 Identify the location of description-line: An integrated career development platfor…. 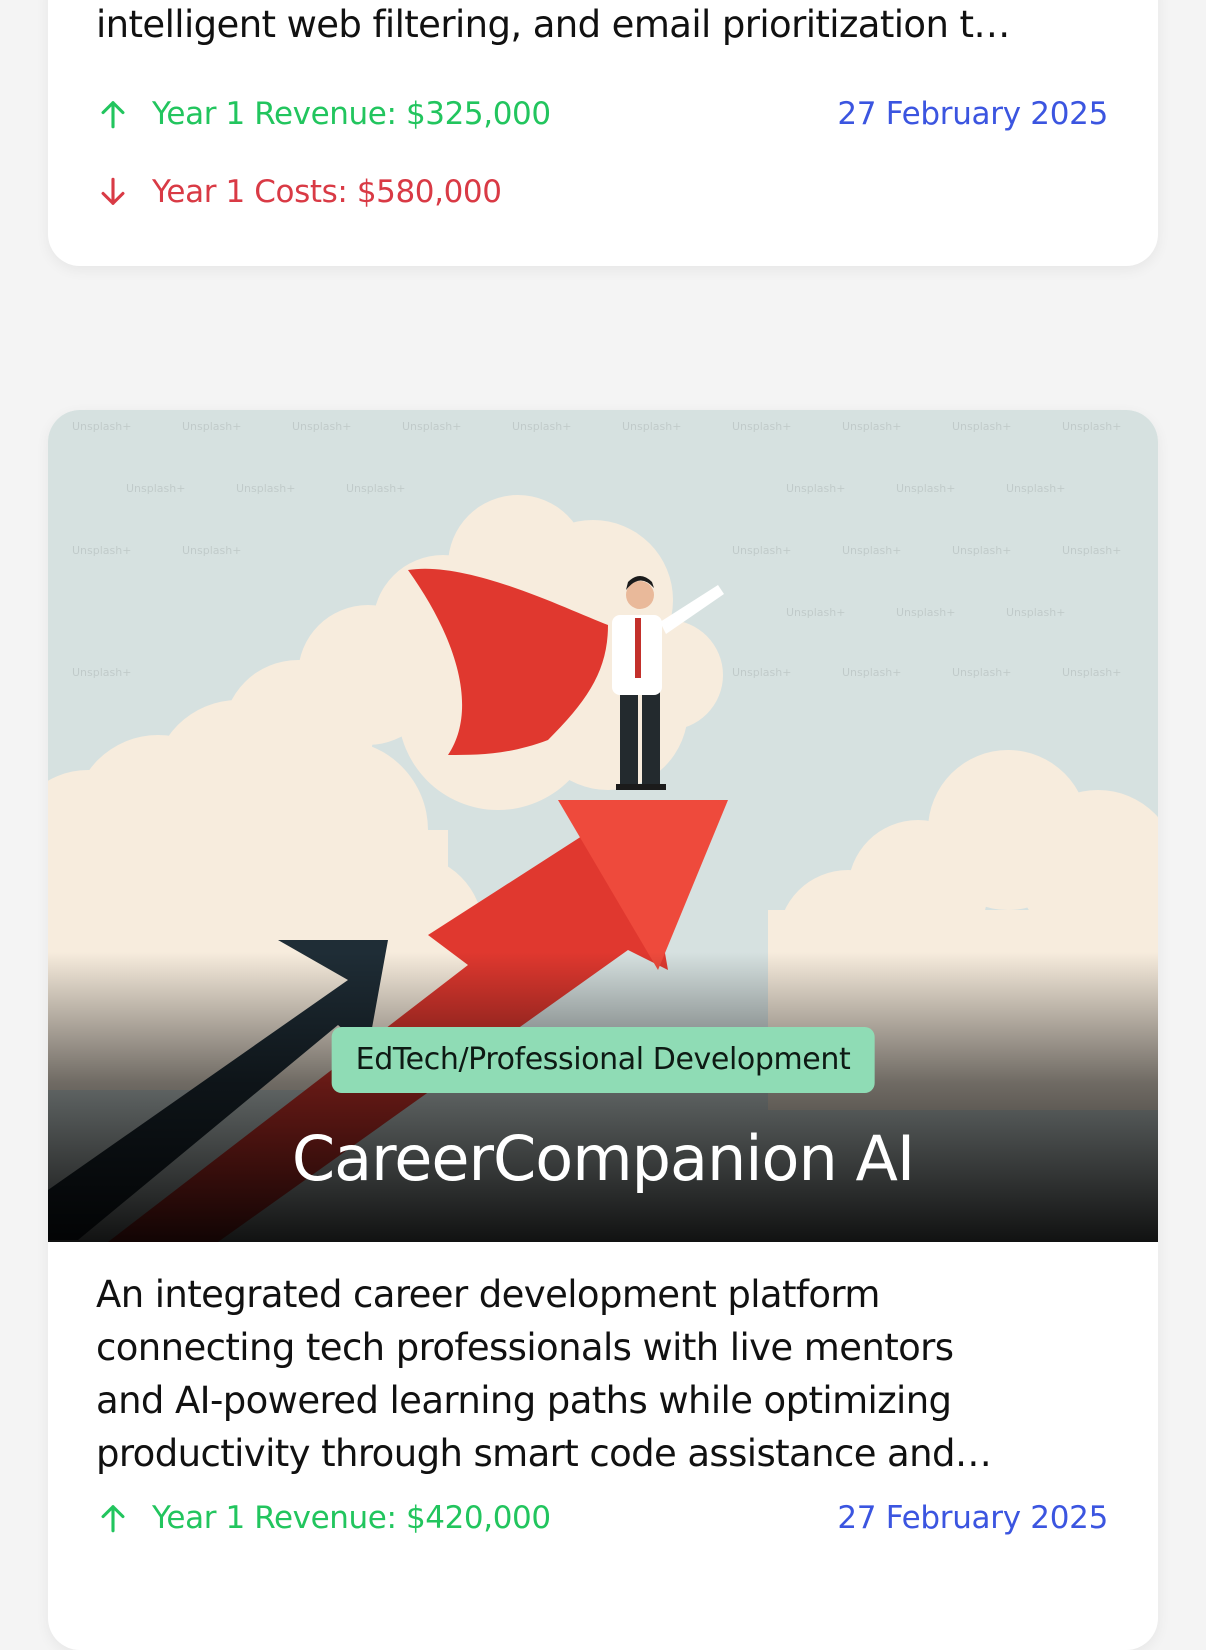
(488, 1294).